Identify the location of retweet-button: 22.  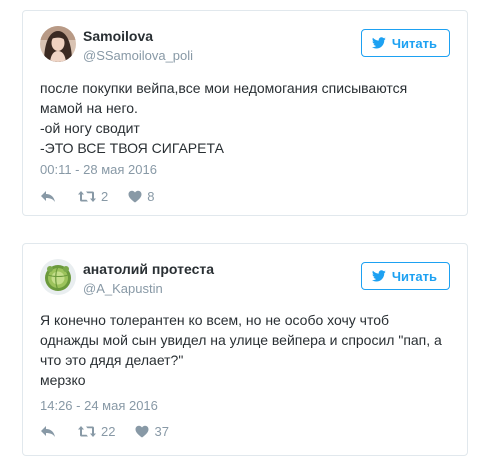
(96, 431).